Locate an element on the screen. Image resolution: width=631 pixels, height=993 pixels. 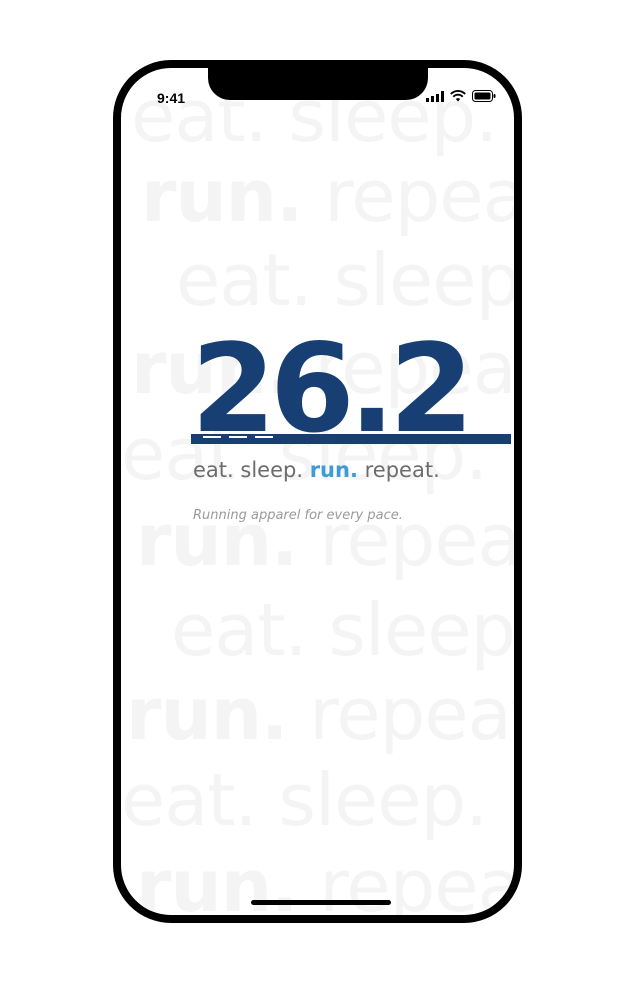
tagline-run: run. is located at coordinates (333, 470).